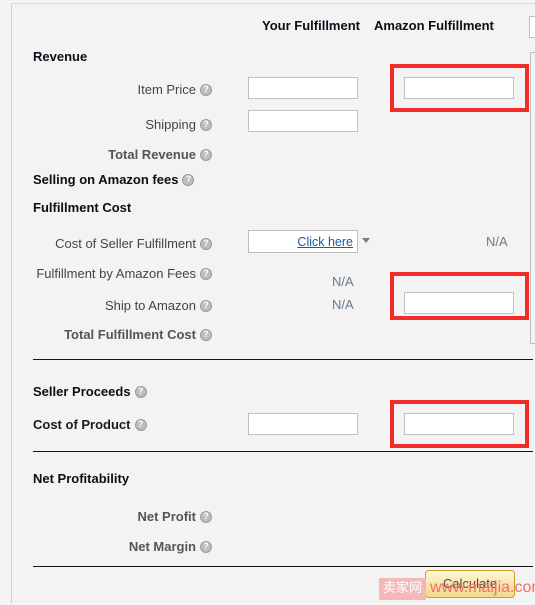  Describe the element at coordinates (434, 25) in the screenshot. I see `column-header-amazon-fulfillment: Amazon Fulfillment` at that location.